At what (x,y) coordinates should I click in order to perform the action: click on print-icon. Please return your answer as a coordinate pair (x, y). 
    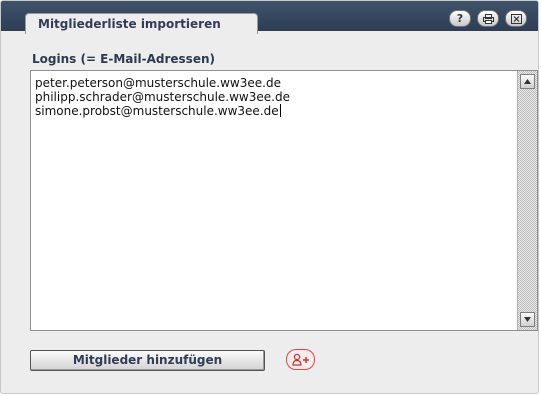
    Looking at the image, I should click on (488, 19).